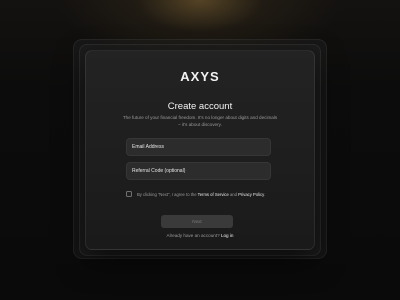 The height and width of the screenshot is (300, 400). I want to click on terms-suffix: ., so click(264, 194).